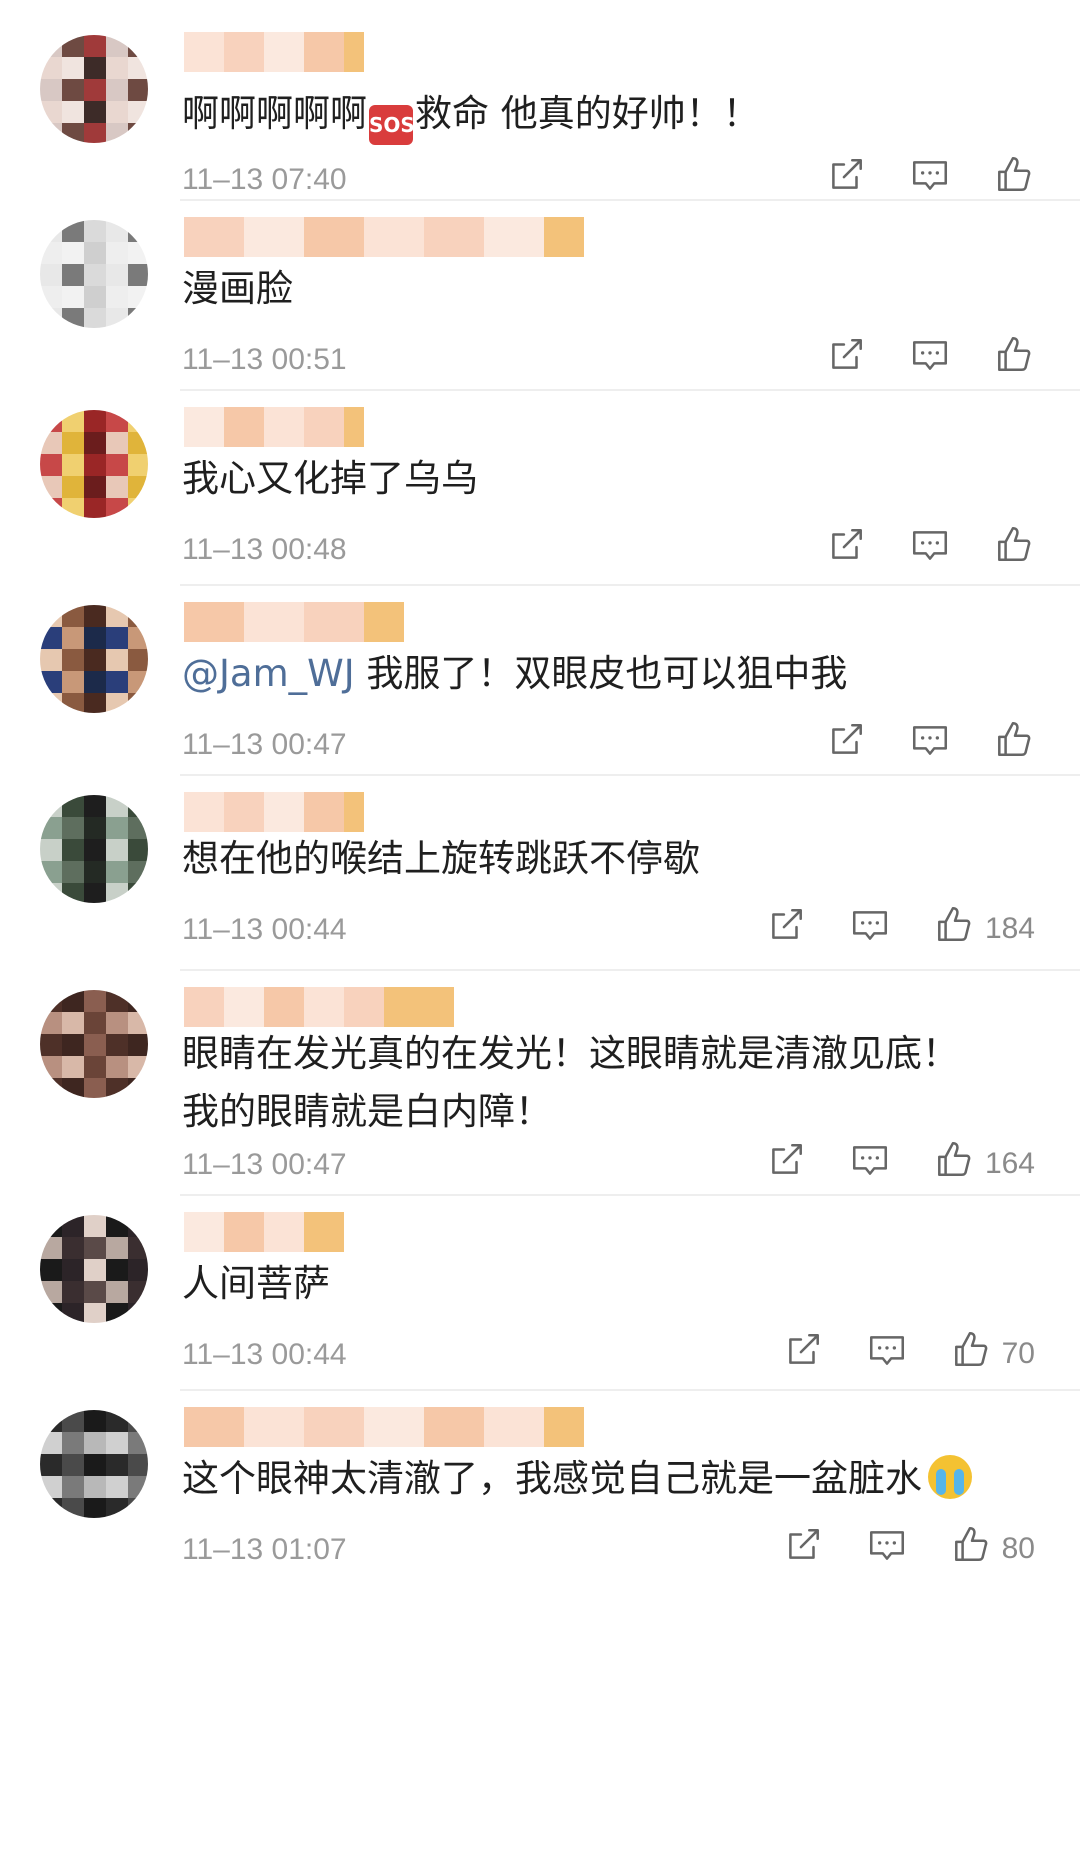  I want to click on comment-text-segment: 啊啊啊啊啊, so click(274, 113).